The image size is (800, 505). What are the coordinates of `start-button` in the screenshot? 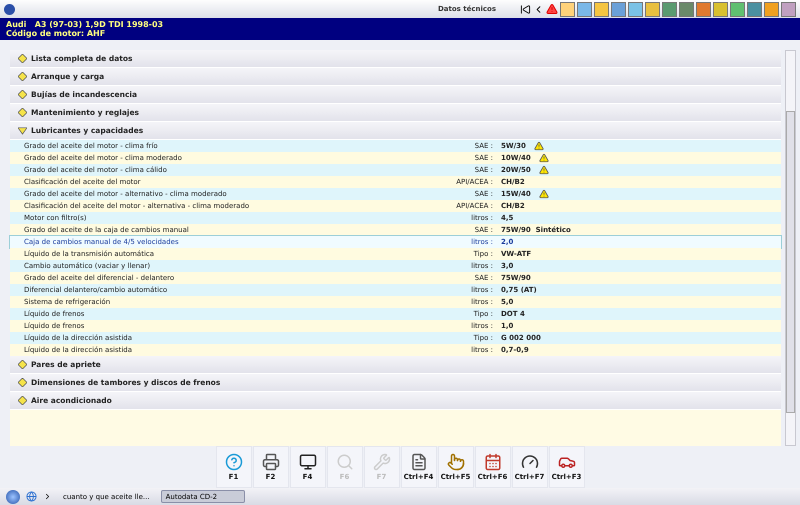 It's located at (13, 497).